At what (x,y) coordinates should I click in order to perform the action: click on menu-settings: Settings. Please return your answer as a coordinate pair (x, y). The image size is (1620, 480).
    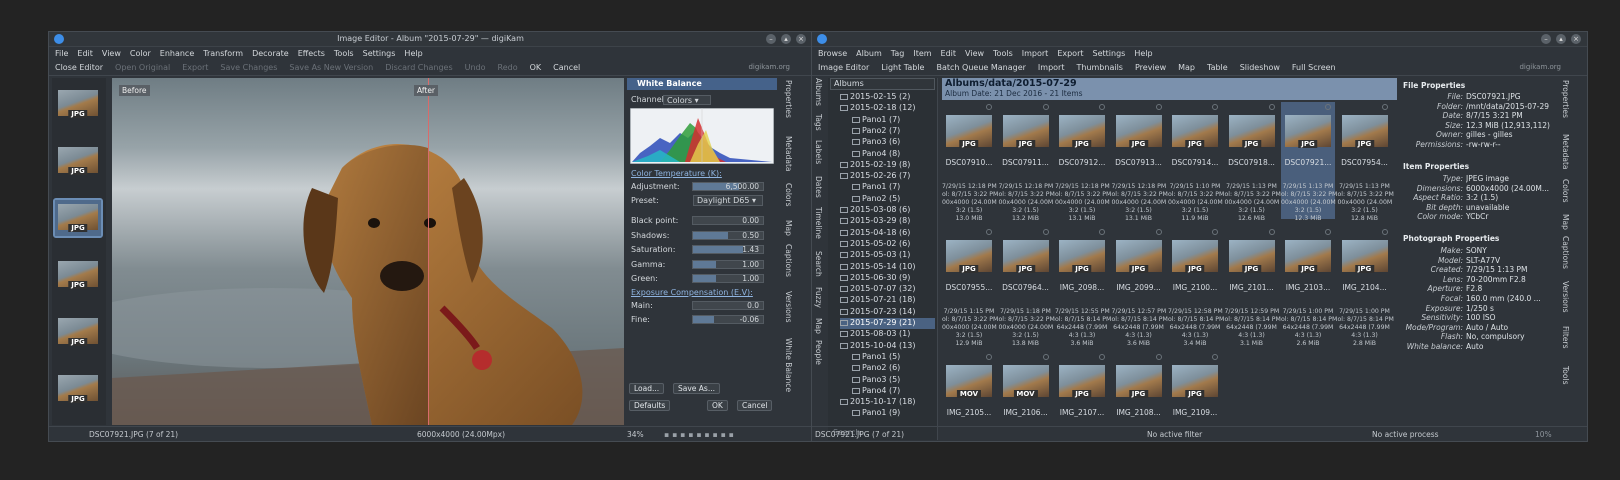
    Looking at the image, I should click on (1109, 53).